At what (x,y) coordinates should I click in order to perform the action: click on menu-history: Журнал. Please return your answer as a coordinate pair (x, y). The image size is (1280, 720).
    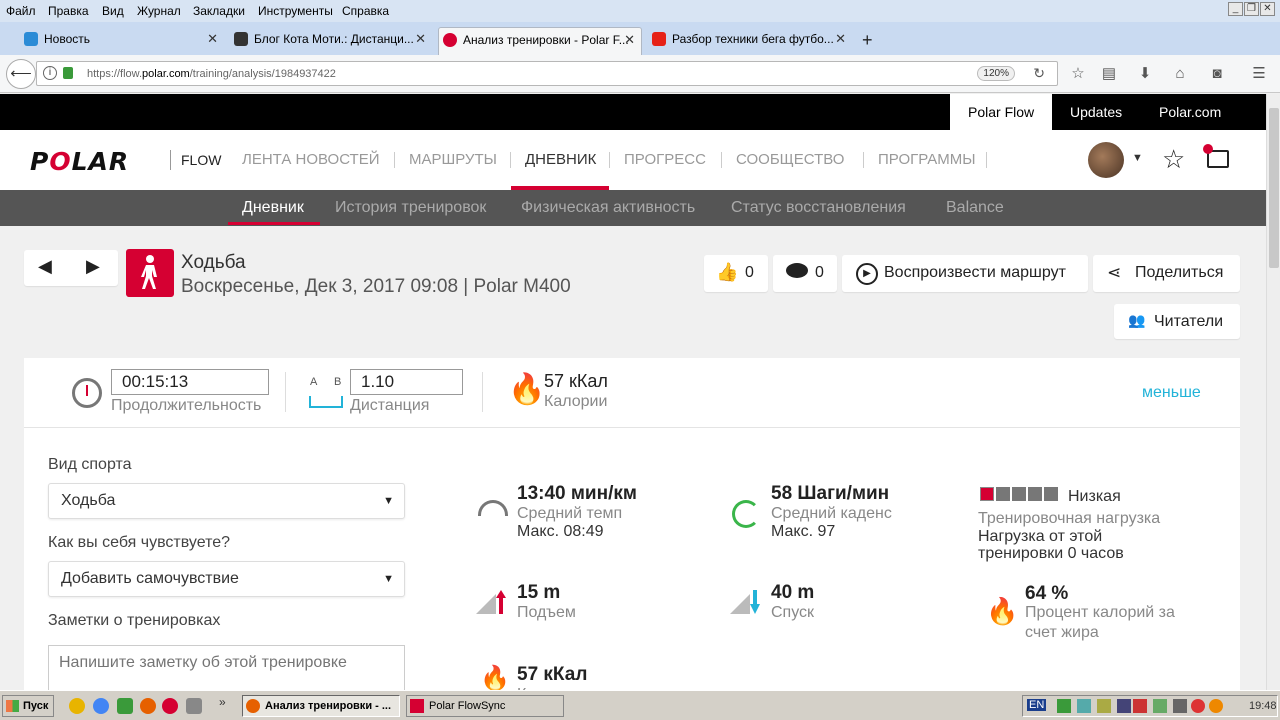
    Looking at the image, I should click on (159, 11).